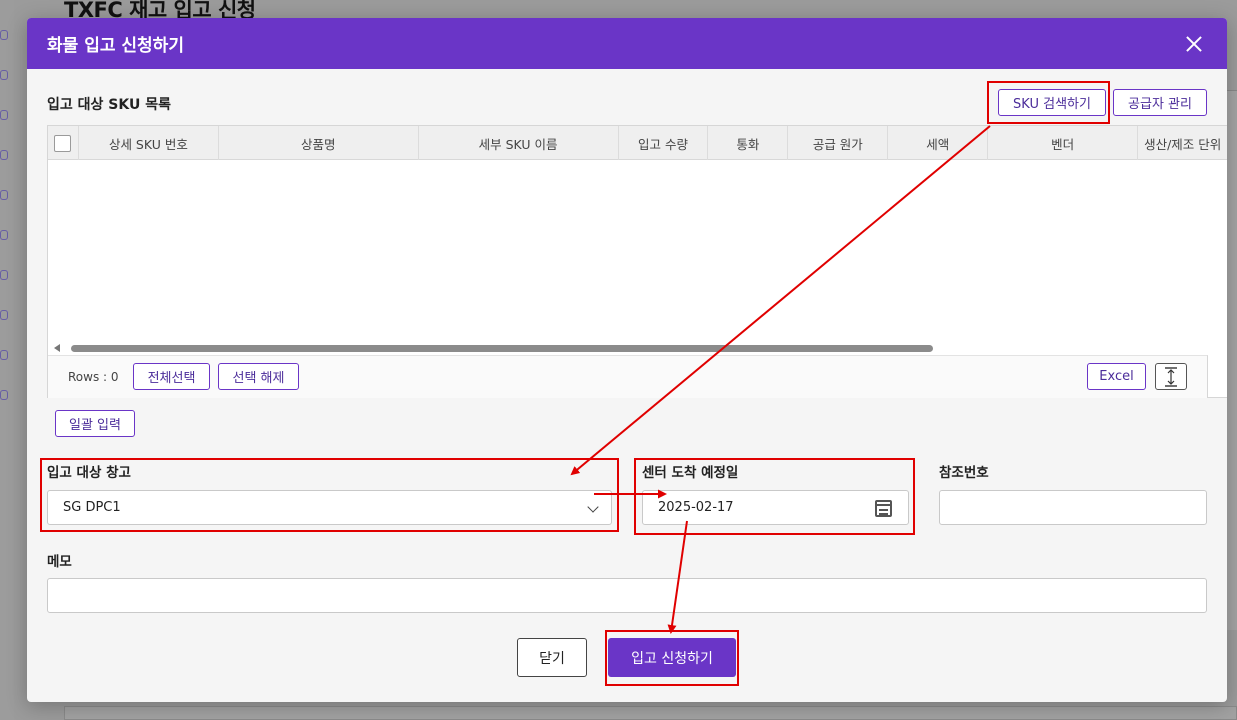 Image resolution: width=1237 pixels, height=720 pixels. Describe the element at coordinates (171, 376) in the screenshot. I see `select-all-button: 전체선택` at that location.